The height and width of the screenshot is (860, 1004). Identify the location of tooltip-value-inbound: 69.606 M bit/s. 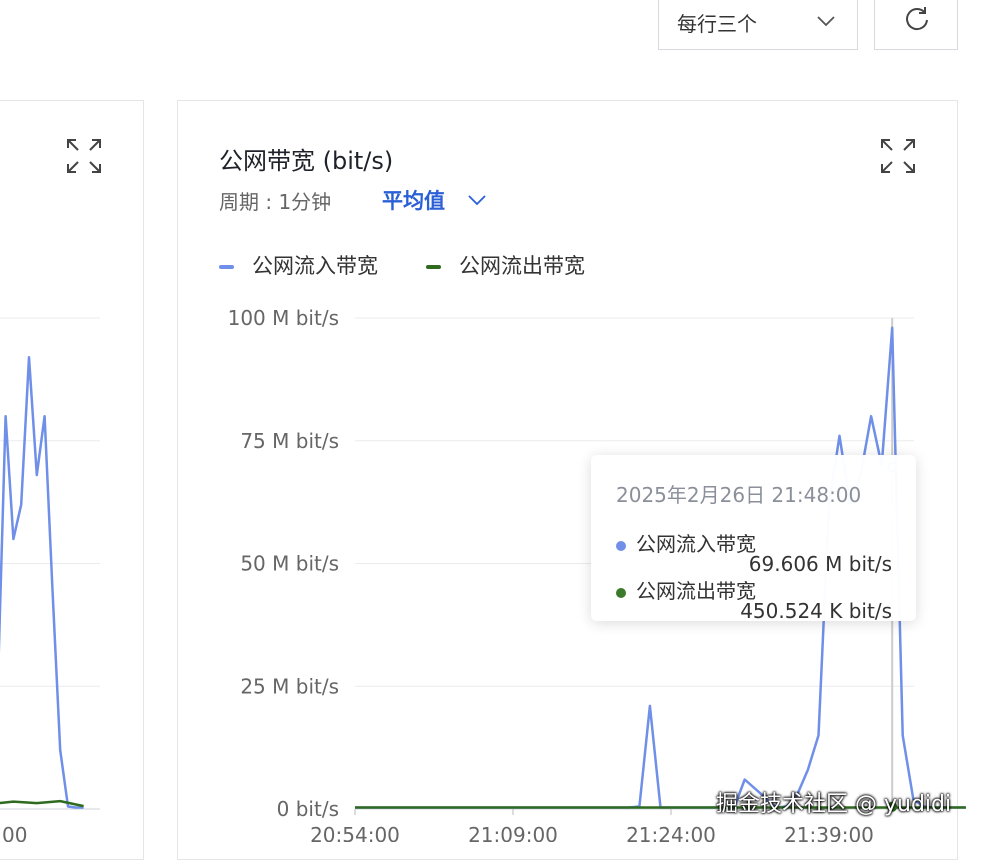
(820, 564).